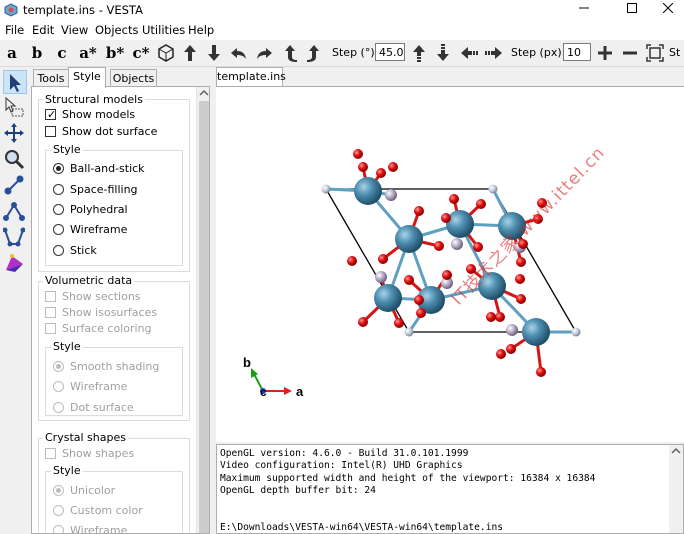 The image size is (684, 534). I want to click on plane-tool-icon, so click(14, 263).